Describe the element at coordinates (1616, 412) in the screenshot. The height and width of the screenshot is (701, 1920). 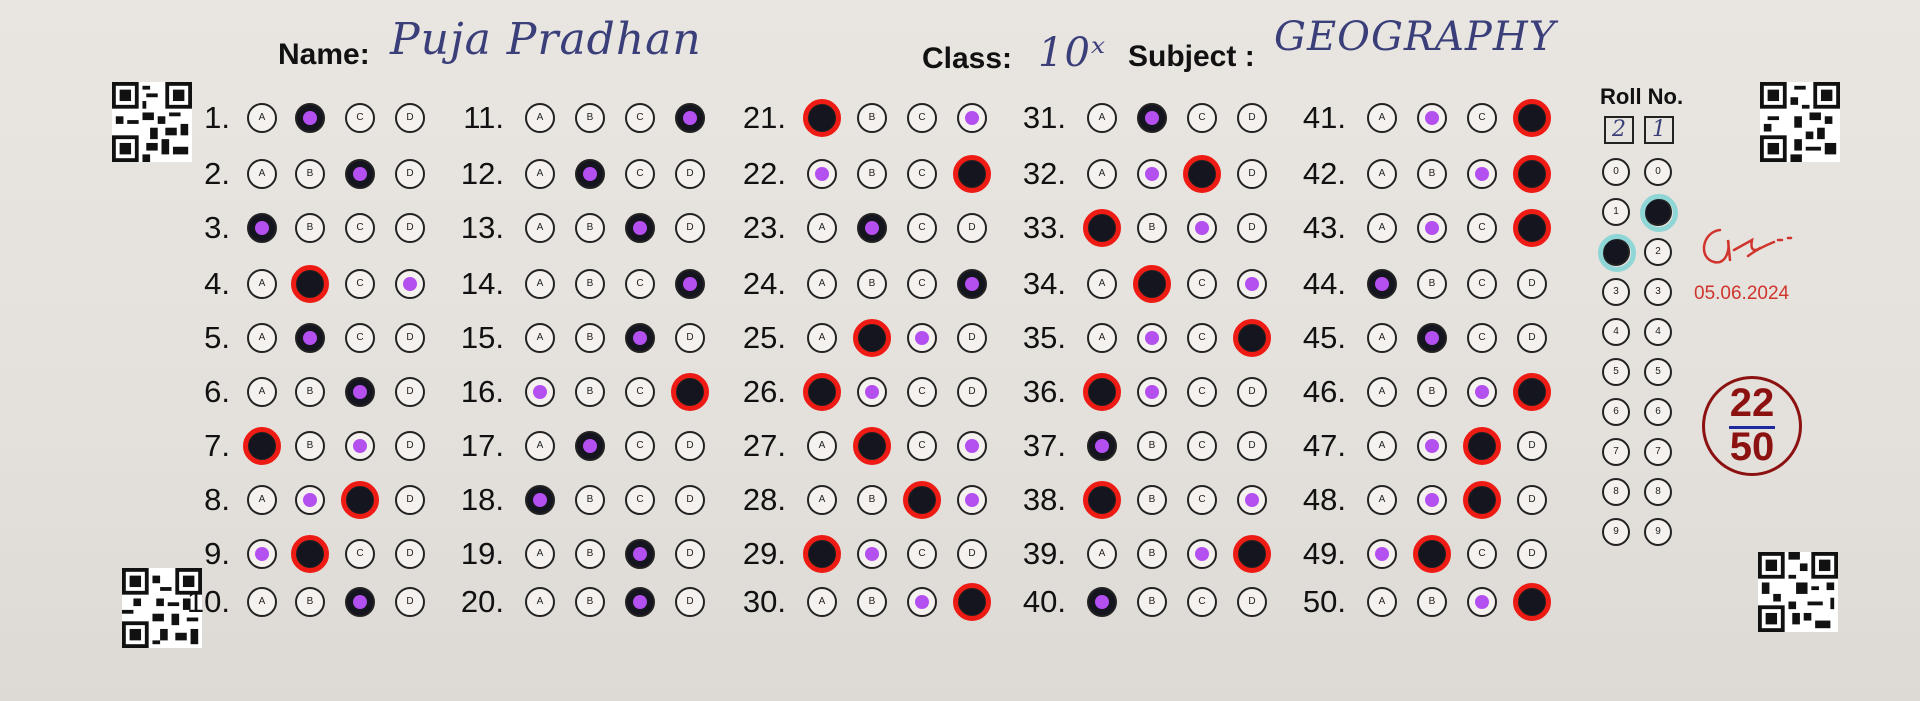
I see `roll-digit-bubble: 6` at that location.